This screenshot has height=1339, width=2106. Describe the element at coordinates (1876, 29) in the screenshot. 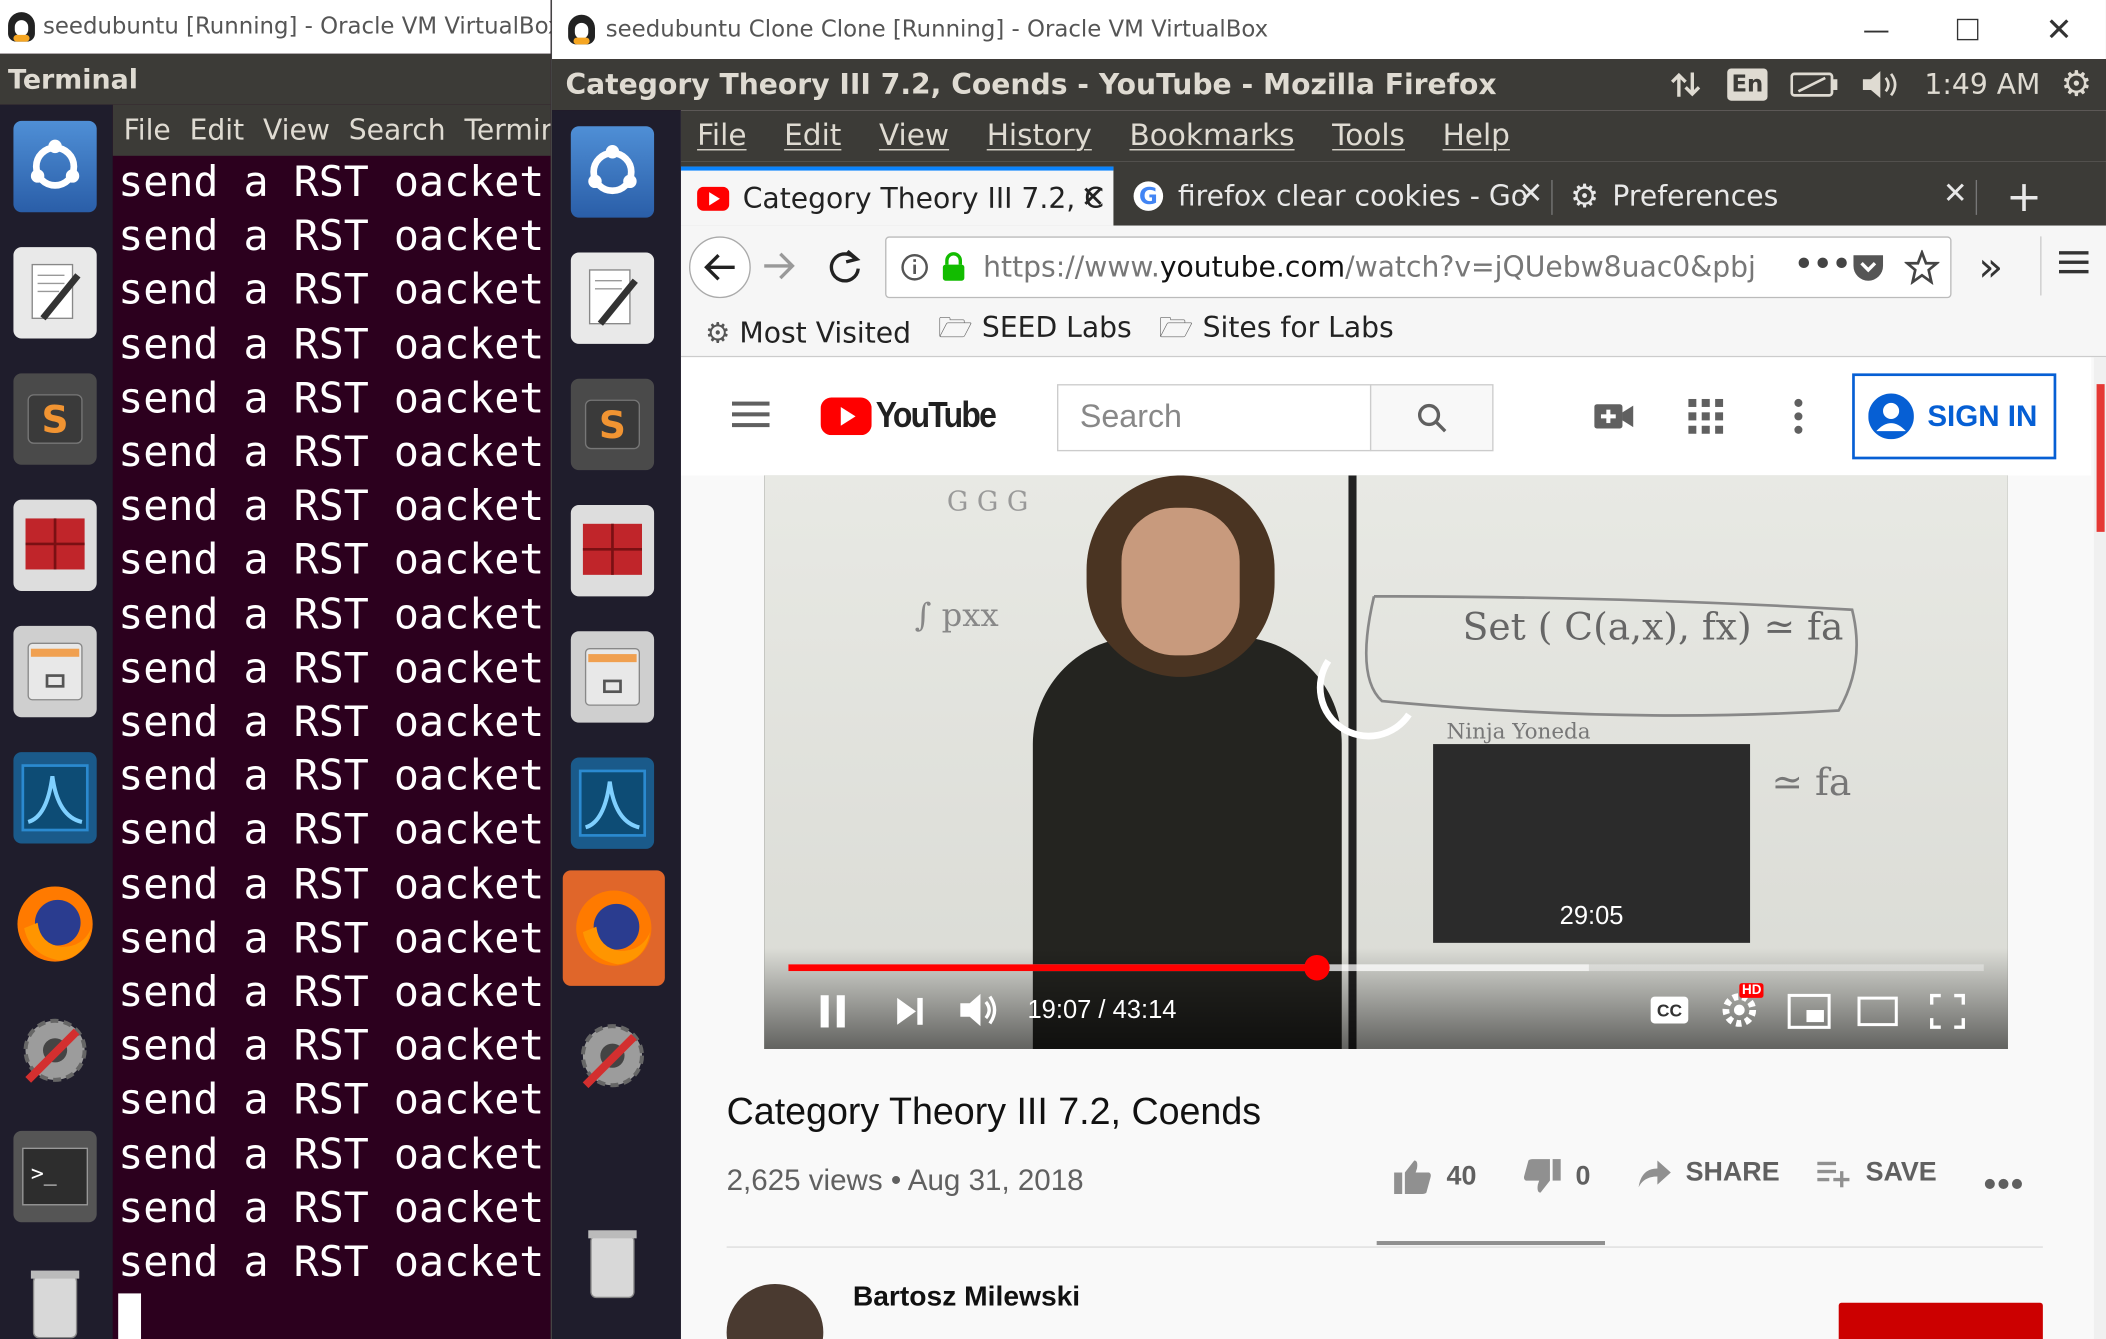

I see `minimize-button: —` at that location.